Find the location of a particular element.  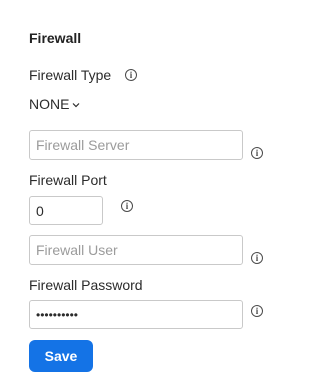

firewall-user-input is located at coordinates (136, 250).